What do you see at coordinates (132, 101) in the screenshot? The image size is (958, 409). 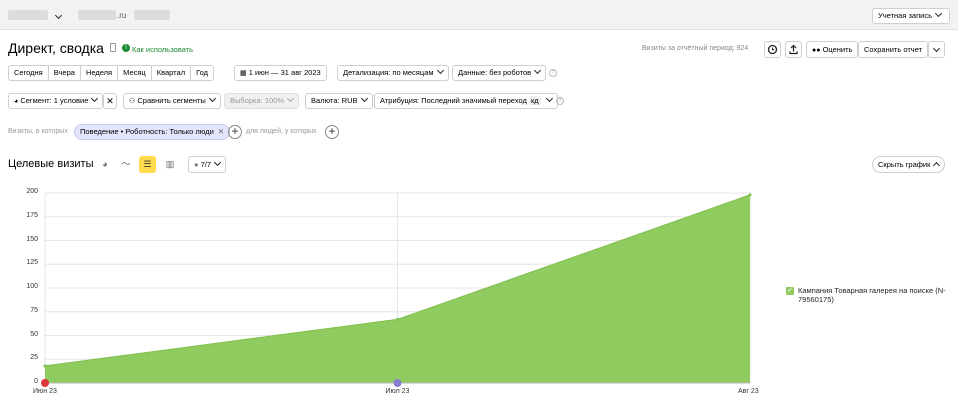 I see `compare-icon: ⚇` at bounding box center [132, 101].